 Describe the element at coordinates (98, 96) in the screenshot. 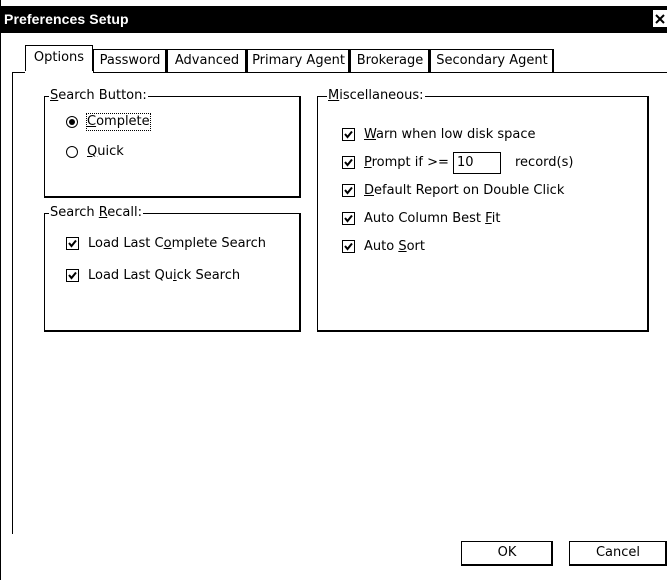

I see `search-button-legend: Search Button:` at that location.